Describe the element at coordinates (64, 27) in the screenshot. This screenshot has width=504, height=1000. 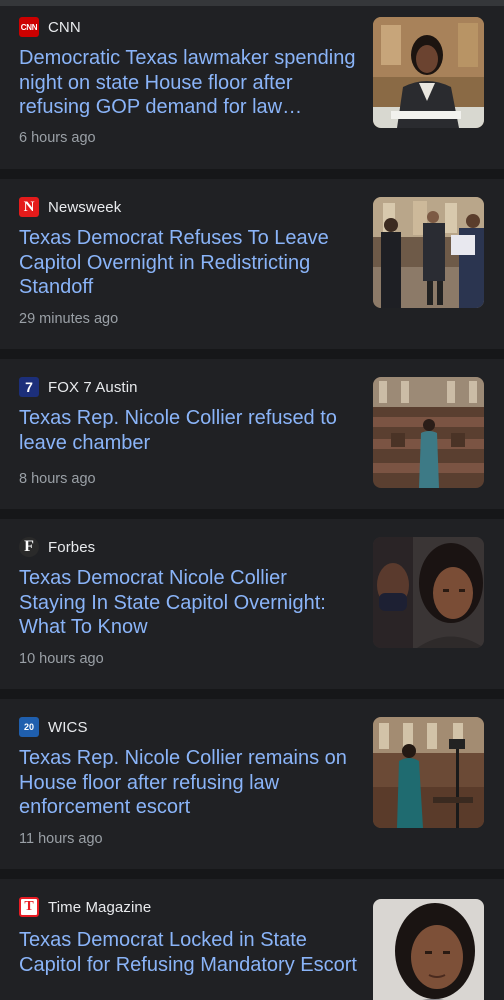
I see `source-name: CNN` at that location.